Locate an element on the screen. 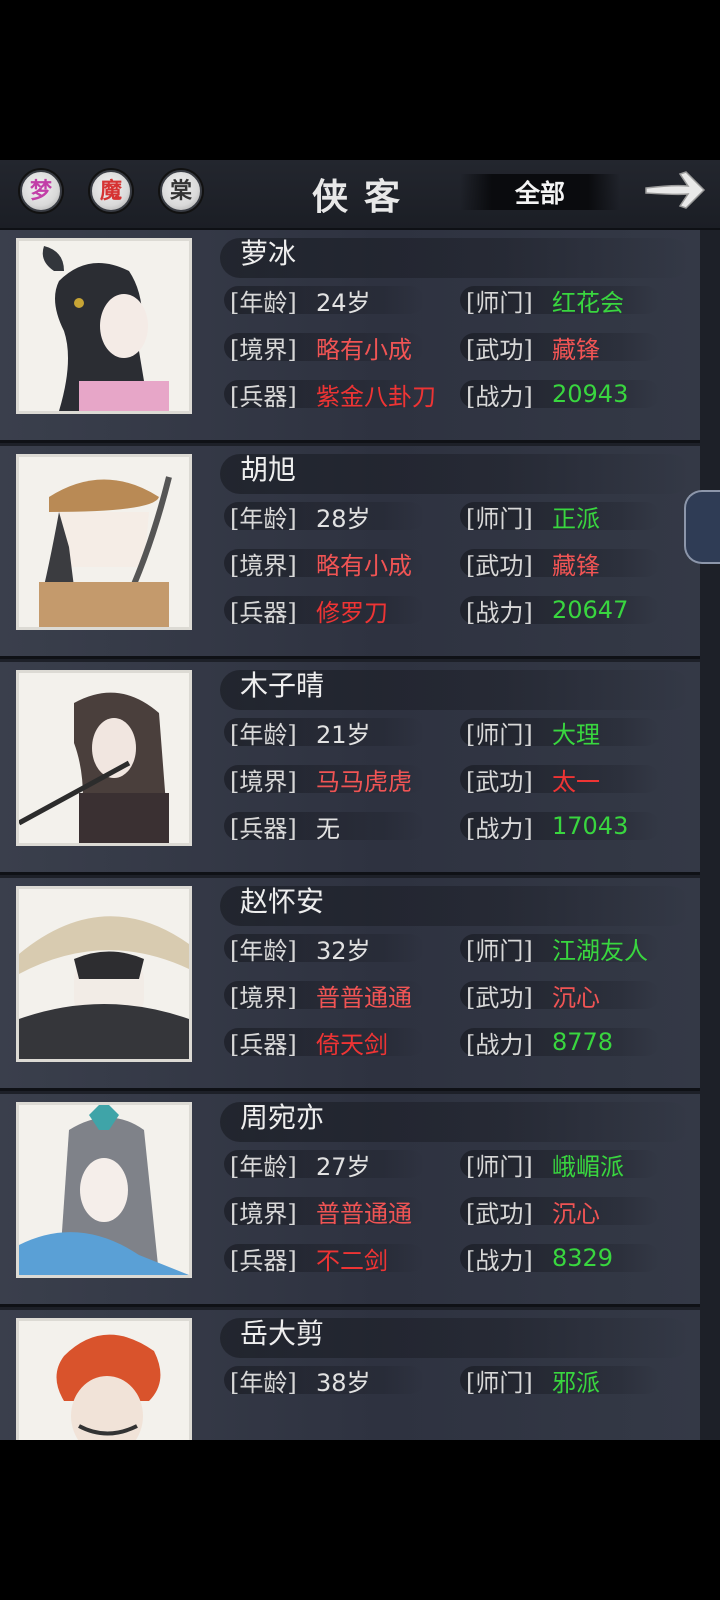  filter-demon-button: 魔 is located at coordinates (111, 191).